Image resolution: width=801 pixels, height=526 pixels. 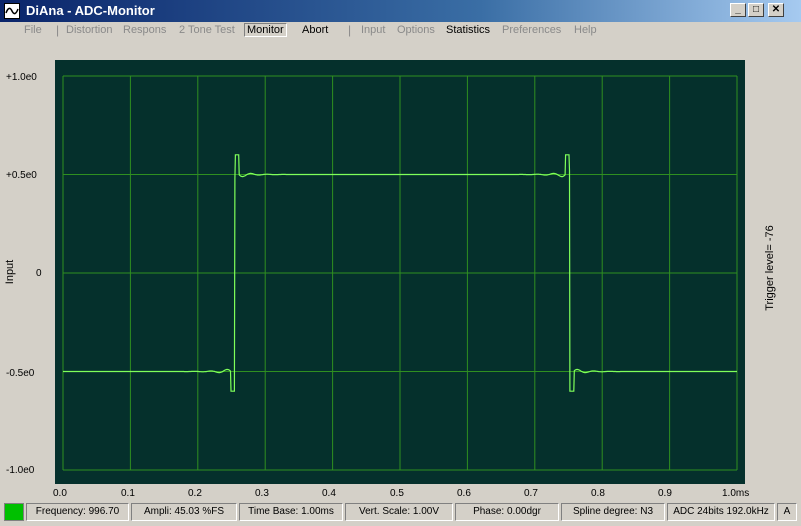 What do you see at coordinates (33, 30) in the screenshot?
I see `menu-file: File` at bounding box center [33, 30].